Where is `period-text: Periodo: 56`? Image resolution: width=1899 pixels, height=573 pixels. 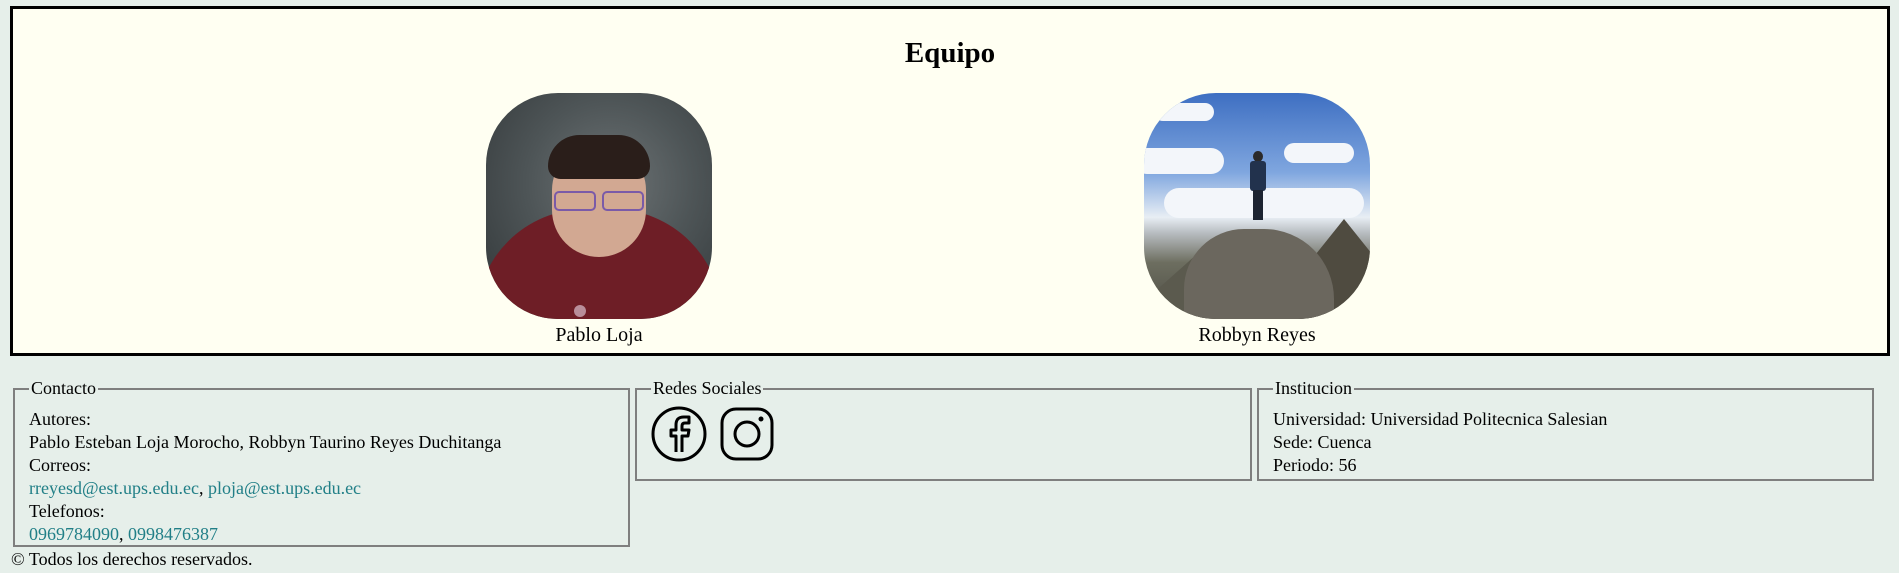
period-text: Periodo: 56 is located at coordinates (1315, 465).